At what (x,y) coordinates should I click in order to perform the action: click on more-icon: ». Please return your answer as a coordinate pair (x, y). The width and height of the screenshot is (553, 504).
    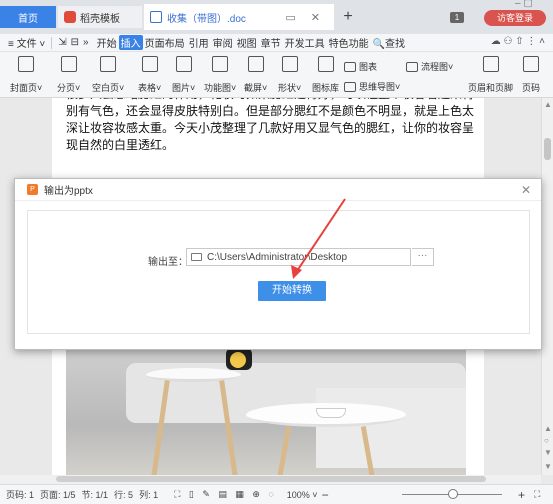
    Looking at the image, I should click on (86, 42).